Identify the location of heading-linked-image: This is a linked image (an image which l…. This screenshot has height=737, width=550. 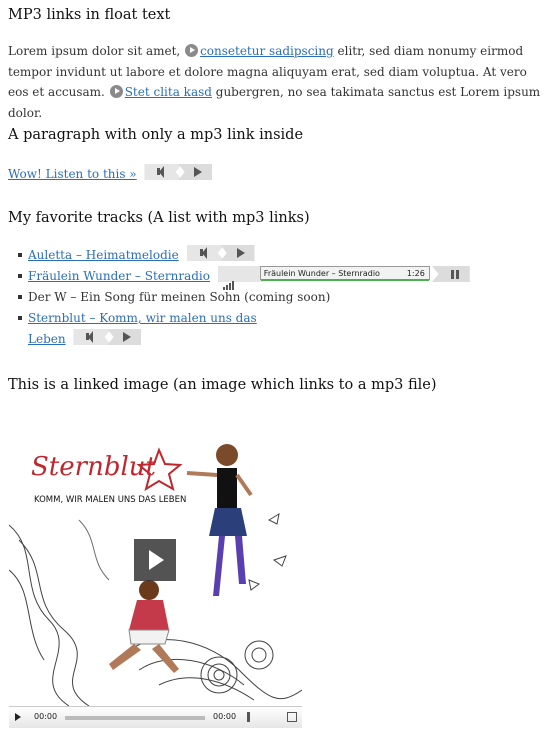
(222, 385).